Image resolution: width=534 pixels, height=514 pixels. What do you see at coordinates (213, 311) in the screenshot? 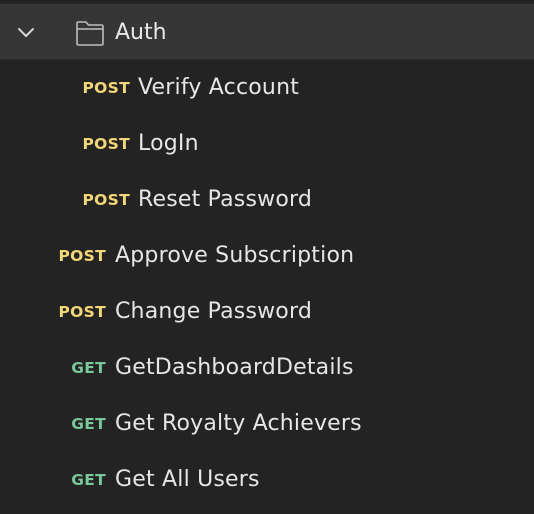
I see `request-name: Change Password` at bounding box center [213, 311].